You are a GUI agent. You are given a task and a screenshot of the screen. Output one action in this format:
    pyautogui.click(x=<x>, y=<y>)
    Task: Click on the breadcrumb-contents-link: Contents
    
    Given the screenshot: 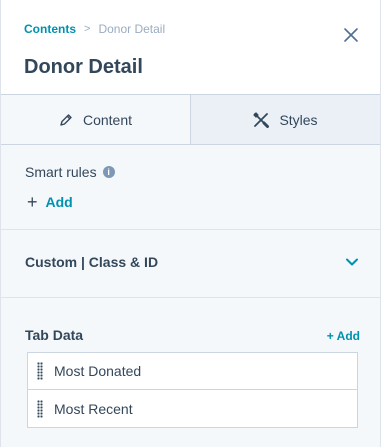 What is the action you would take?
    pyautogui.click(x=50, y=29)
    